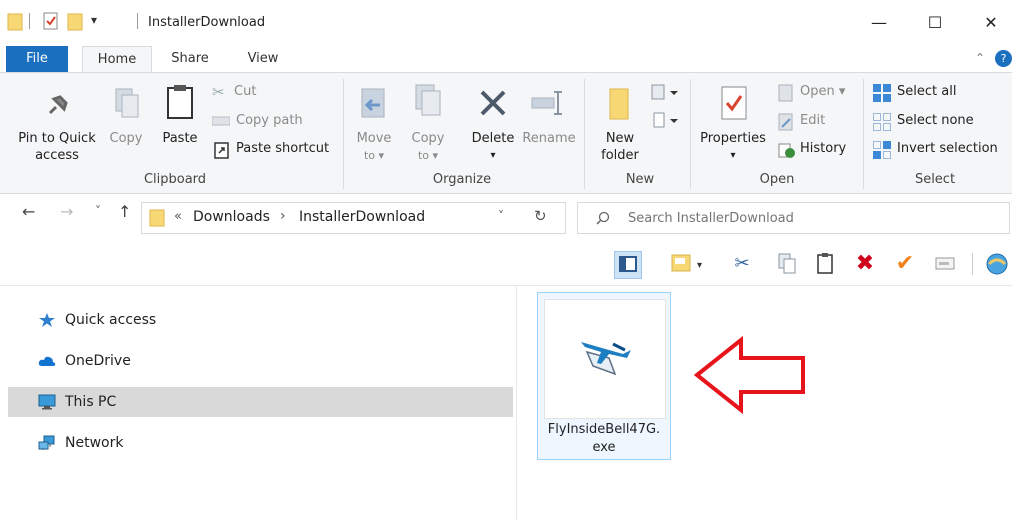  Describe the element at coordinates (94, 20) in the screenshot. I see `customize-qa-button: ▾` at that location.